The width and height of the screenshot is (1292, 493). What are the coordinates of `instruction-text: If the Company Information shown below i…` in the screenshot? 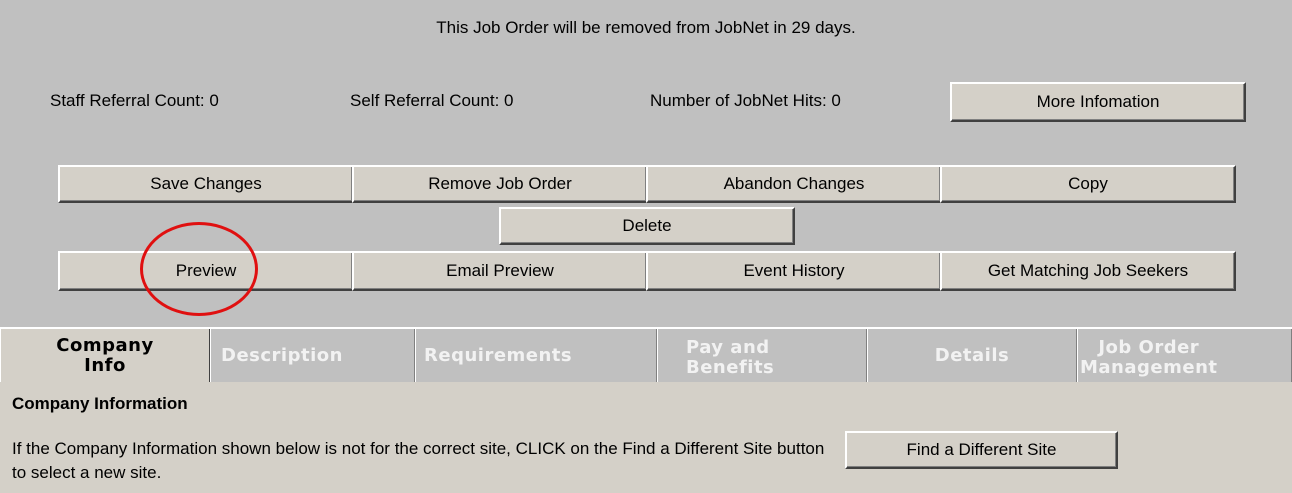 It's located at (418, 460).